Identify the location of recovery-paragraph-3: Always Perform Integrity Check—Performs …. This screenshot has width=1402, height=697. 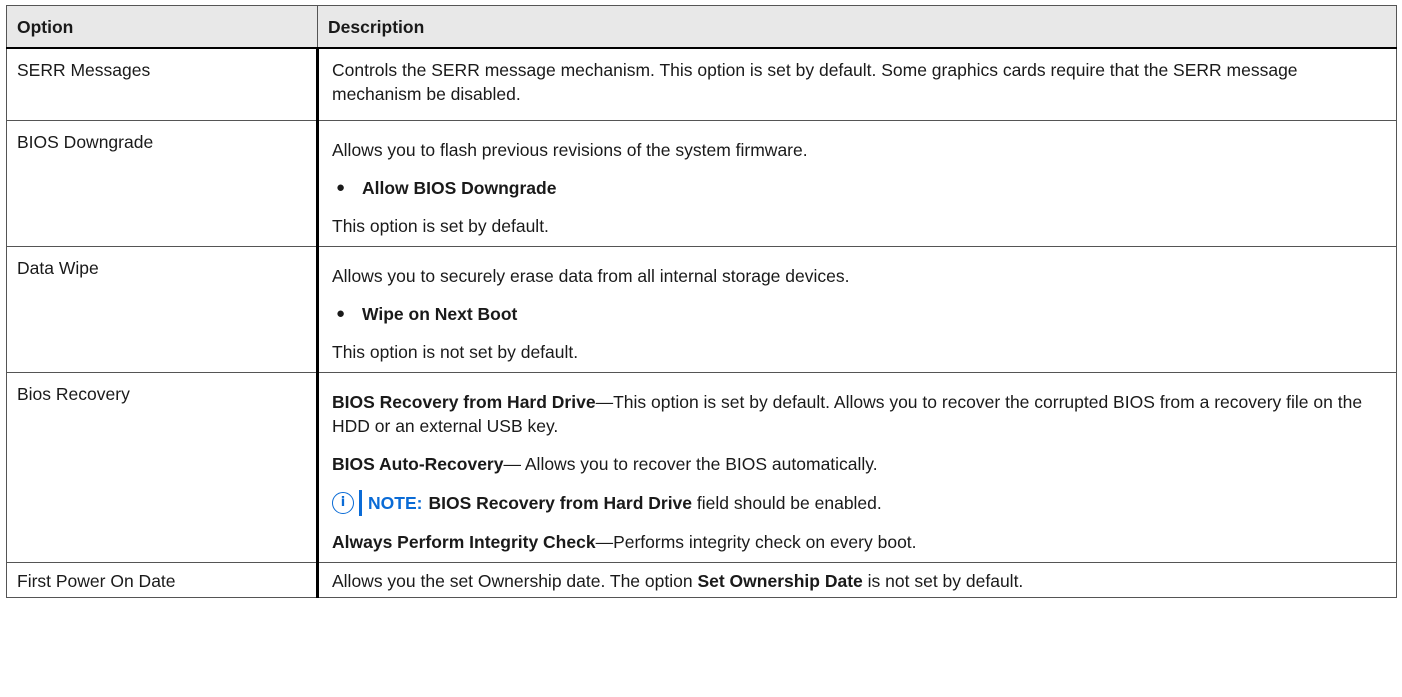
(857, 542).